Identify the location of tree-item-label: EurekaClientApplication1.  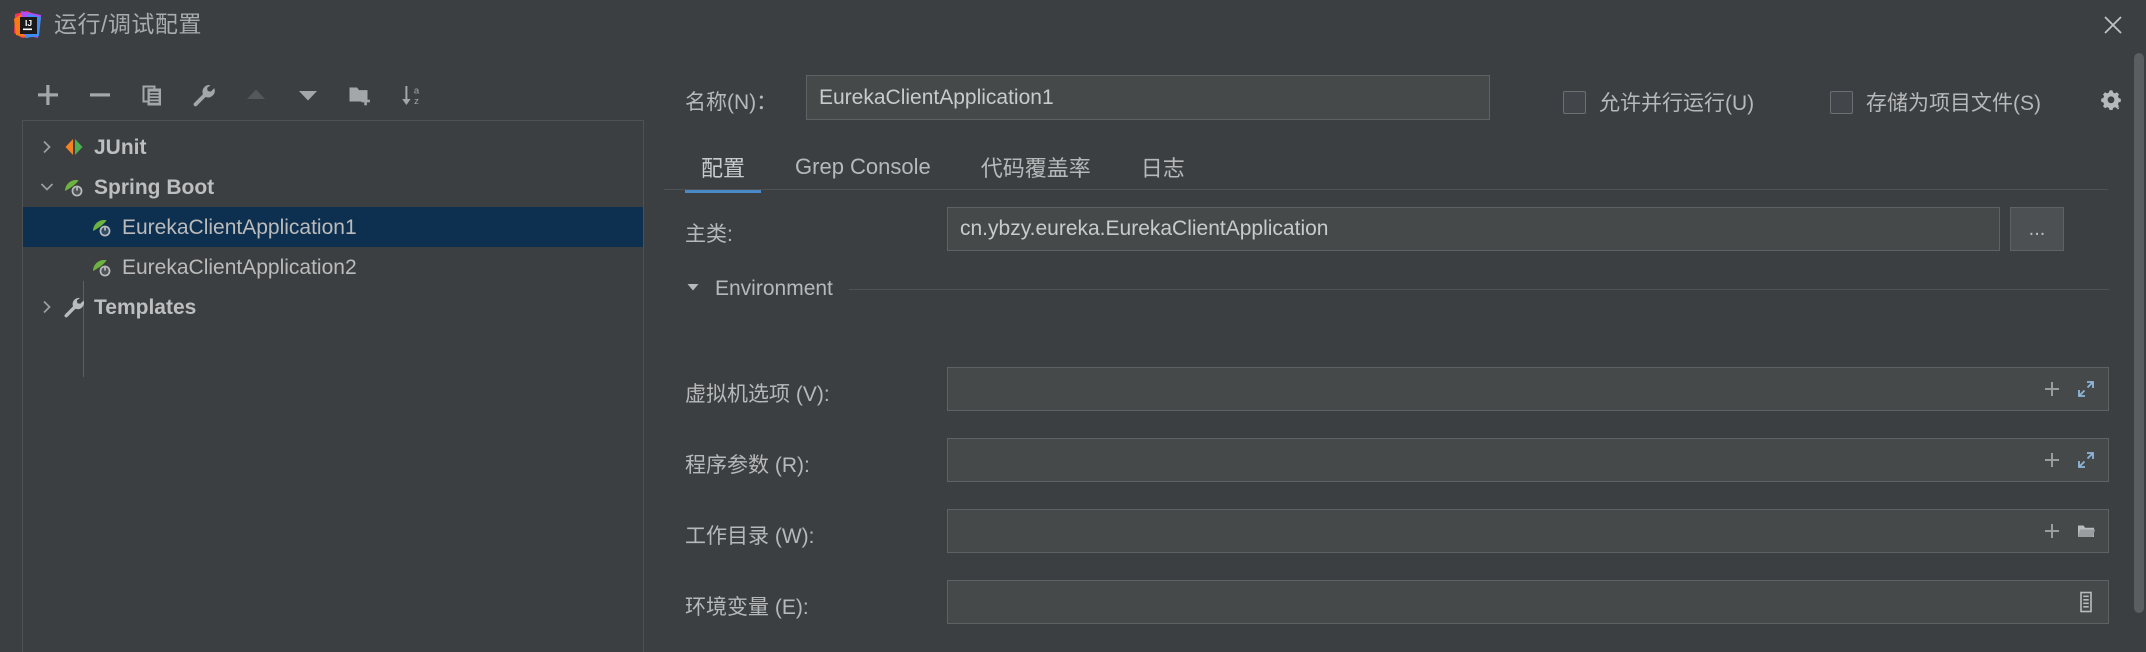
(239, 227).